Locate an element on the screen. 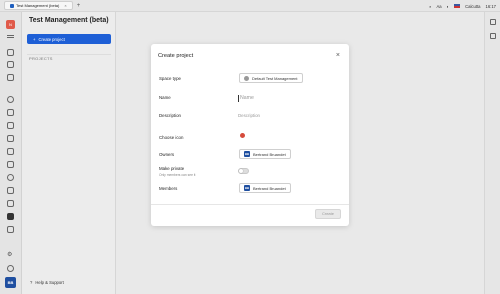 This screenshot has height=294, width=500. test-management-icon is located at coordinates (10, 216).